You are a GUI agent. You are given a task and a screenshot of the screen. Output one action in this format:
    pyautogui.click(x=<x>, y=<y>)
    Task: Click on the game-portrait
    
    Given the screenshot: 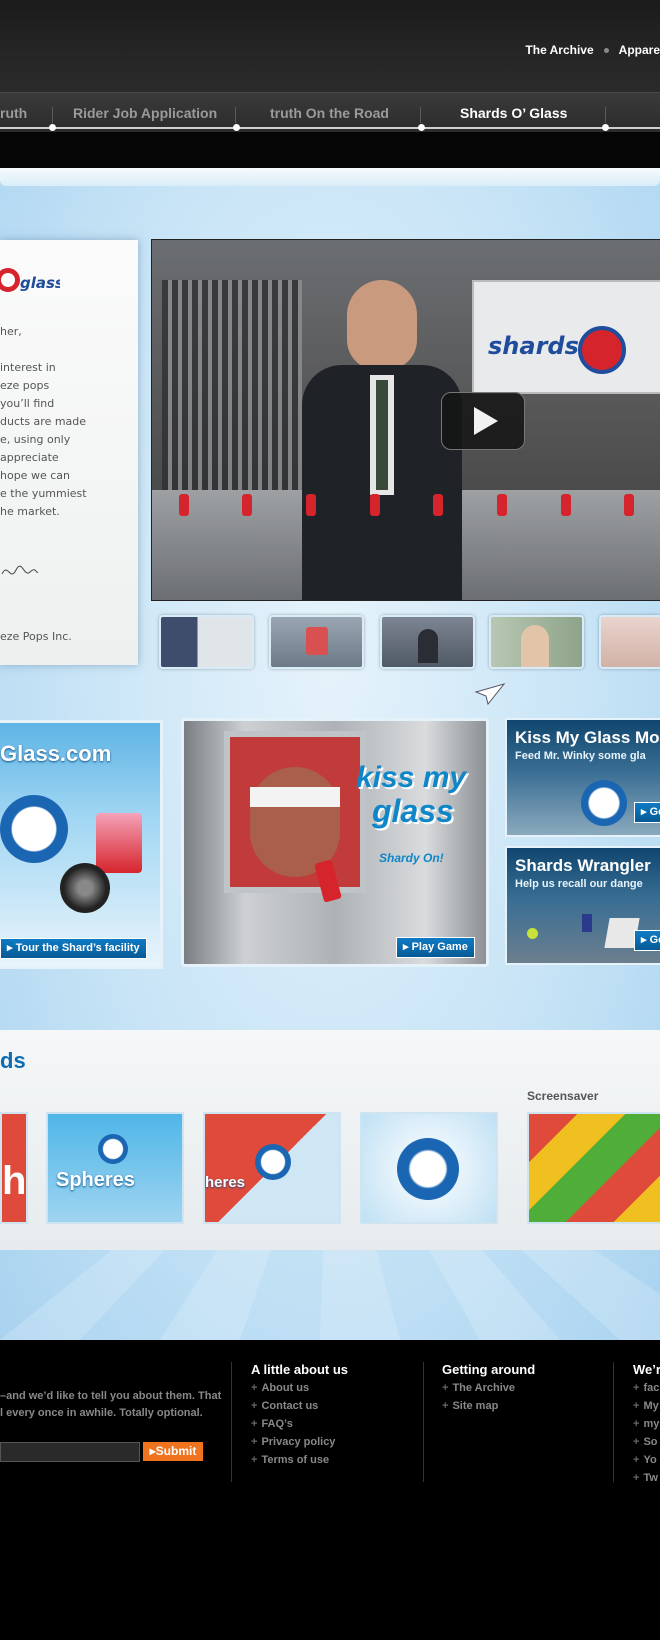 What is the action you would take?
    pyautogui.click(x=295, y=812)
    